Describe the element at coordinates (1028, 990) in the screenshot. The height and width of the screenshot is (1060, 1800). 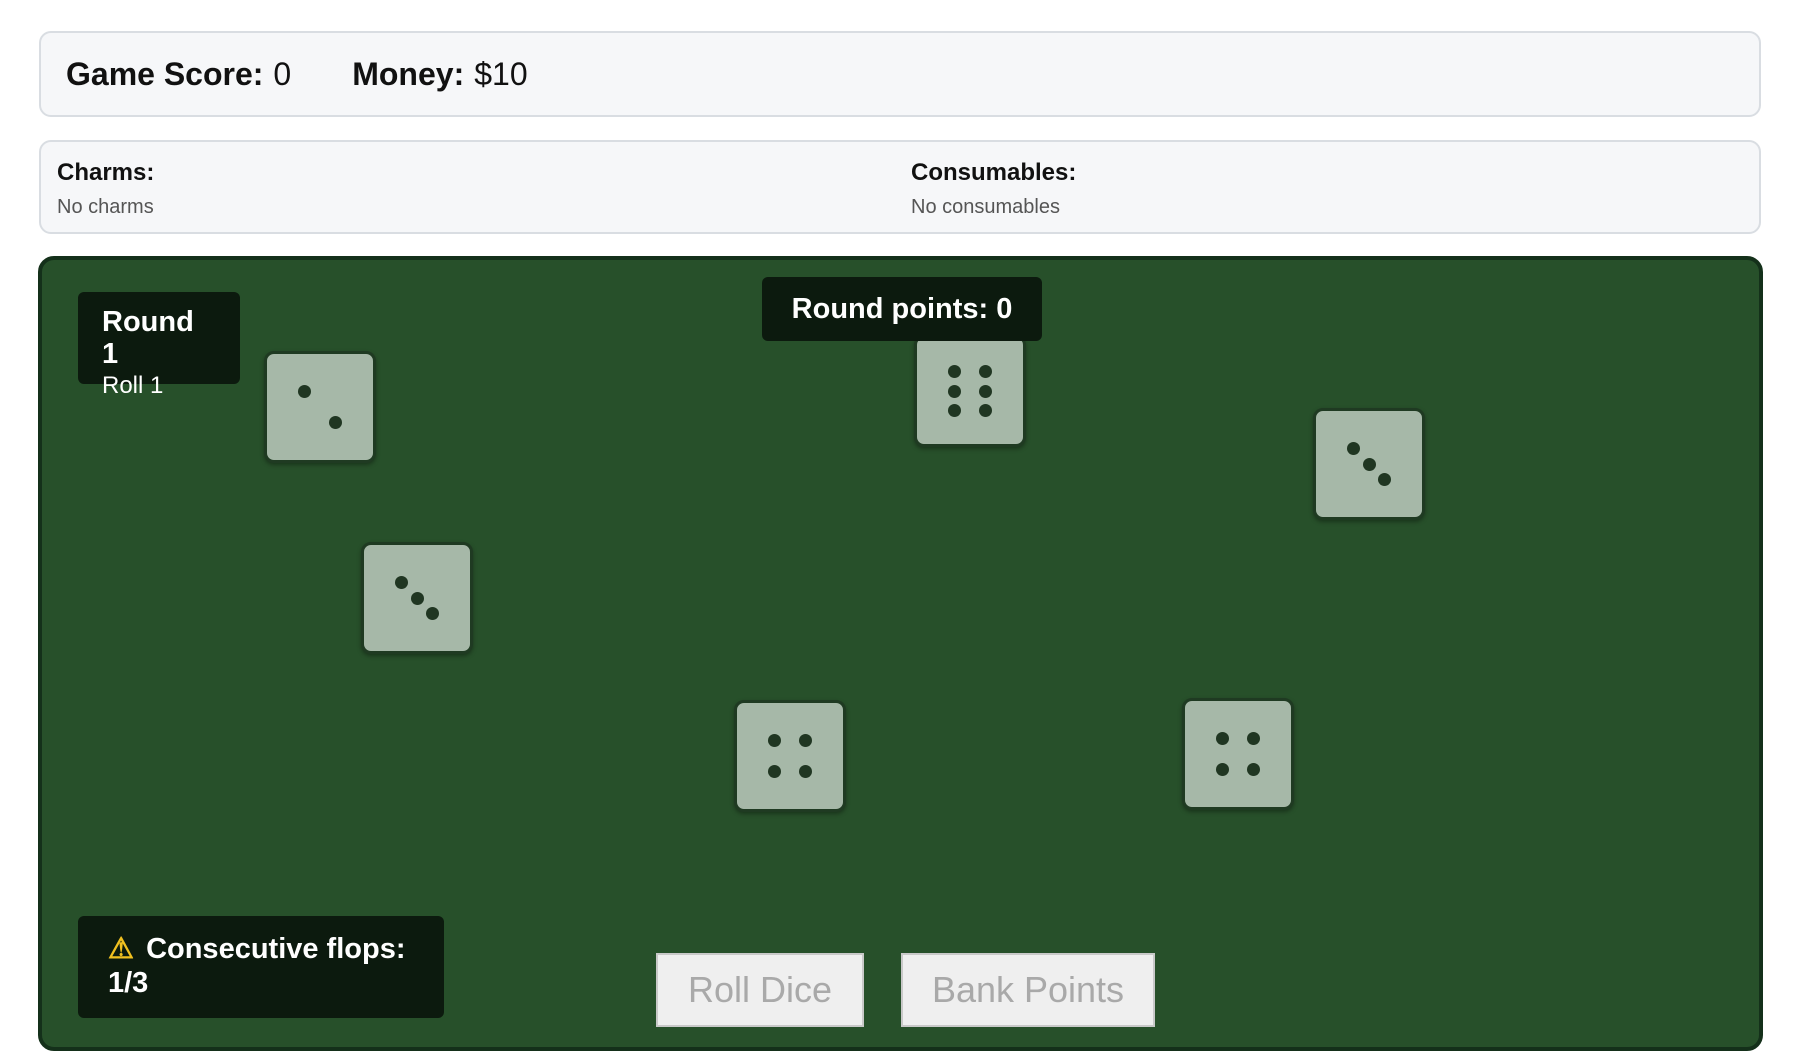
I see `bank-points-button: Bank Points` at that location.